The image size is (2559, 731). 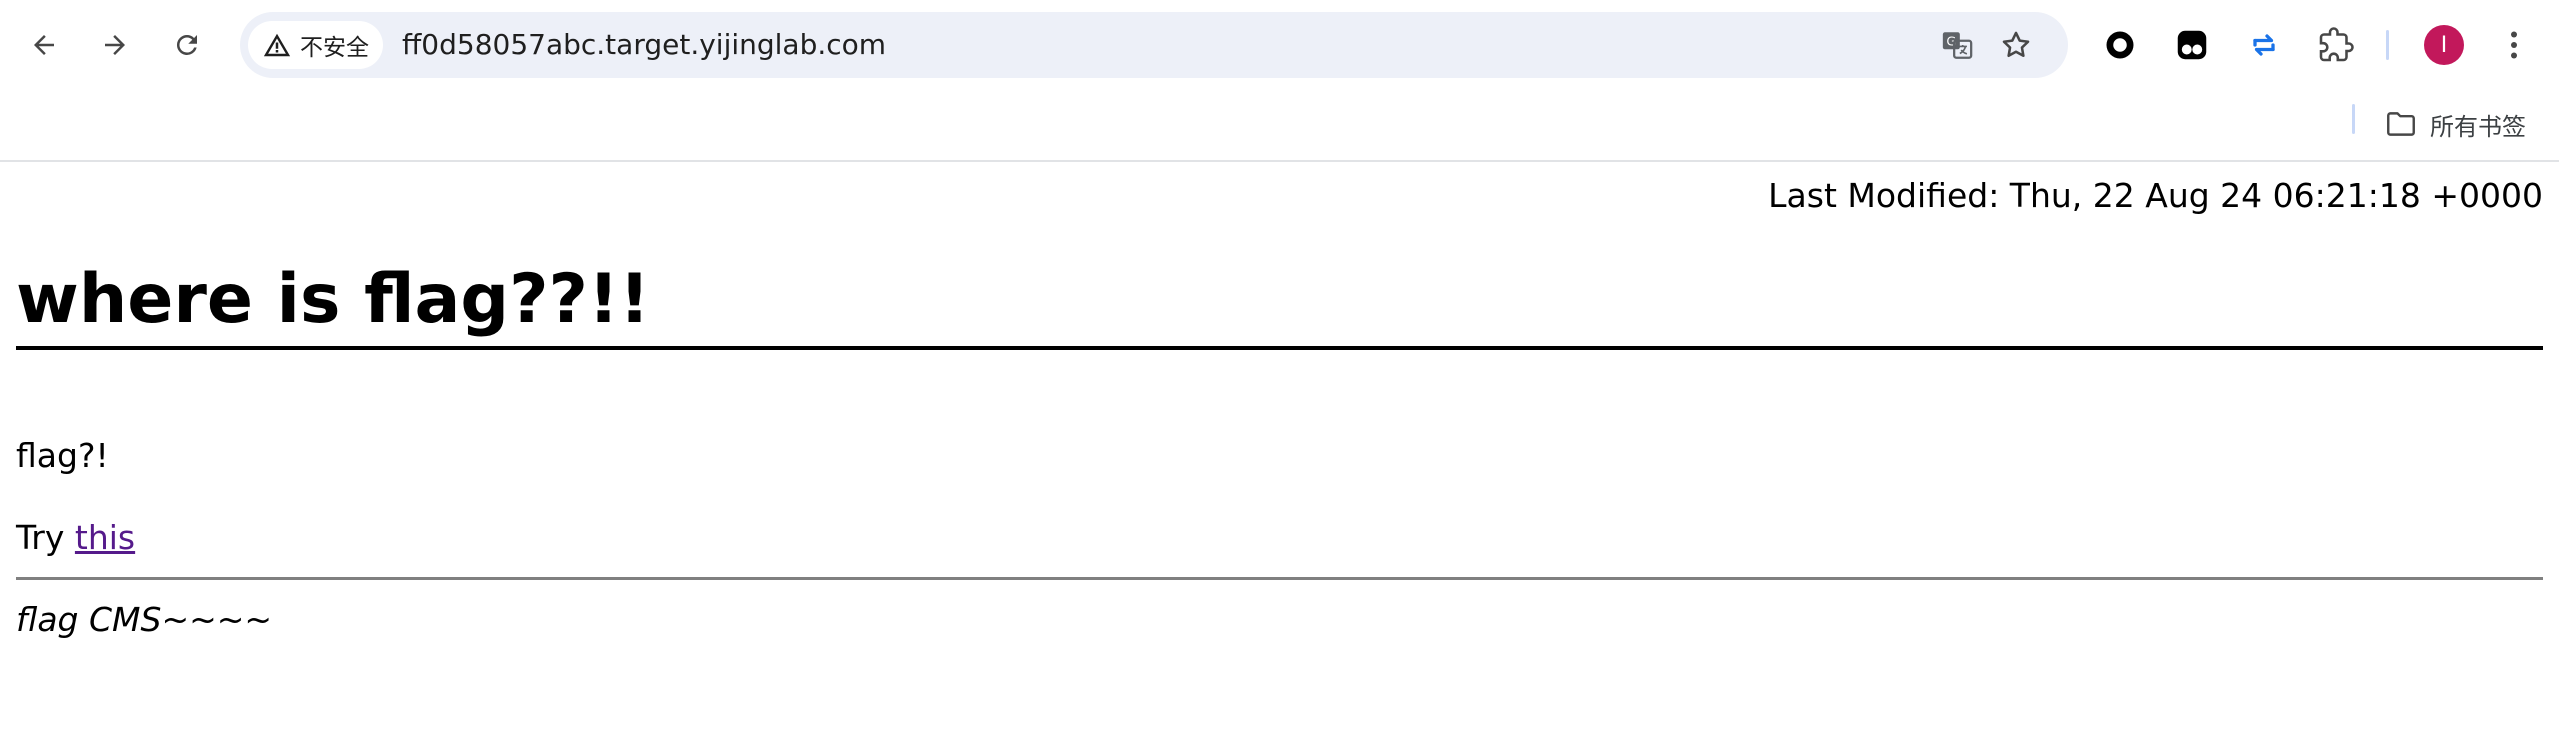 I want to click on back-arrow-icon, so click(x=44, y=45).